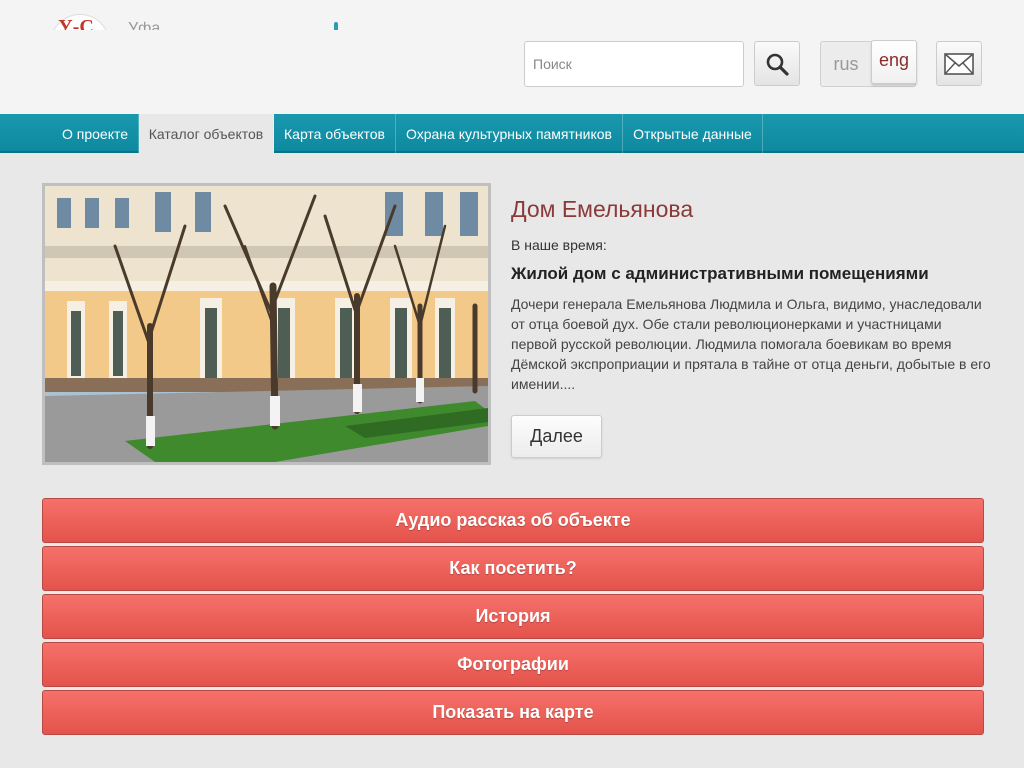  What do you see at coordinates (513, 568) in the screenshot?
I see `how-to-visit-button: Как посетить?` at bounding box center [513, 568].